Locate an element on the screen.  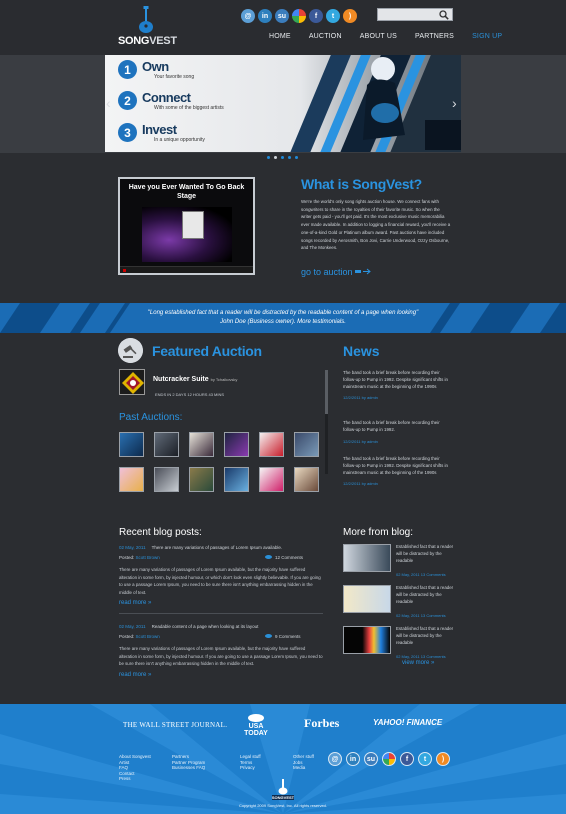
nutcracker-cover-image is located at coordinates (132, 382).